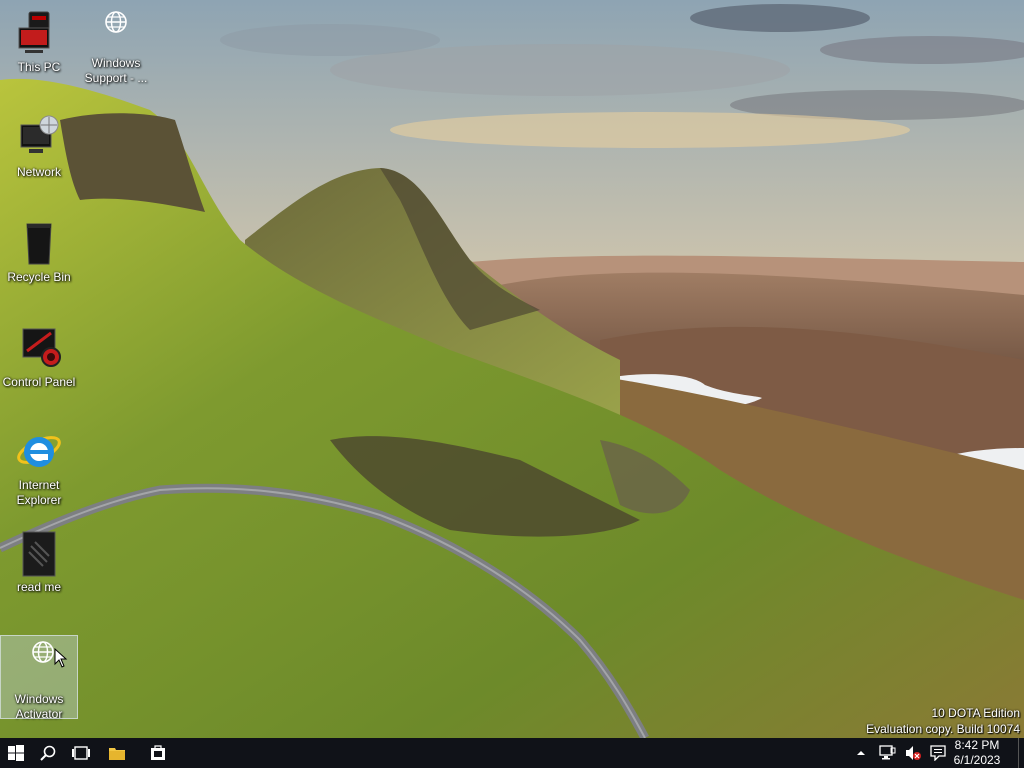 The image size is (1024, 768). I want to click on computer-icon, so click(34, 32).